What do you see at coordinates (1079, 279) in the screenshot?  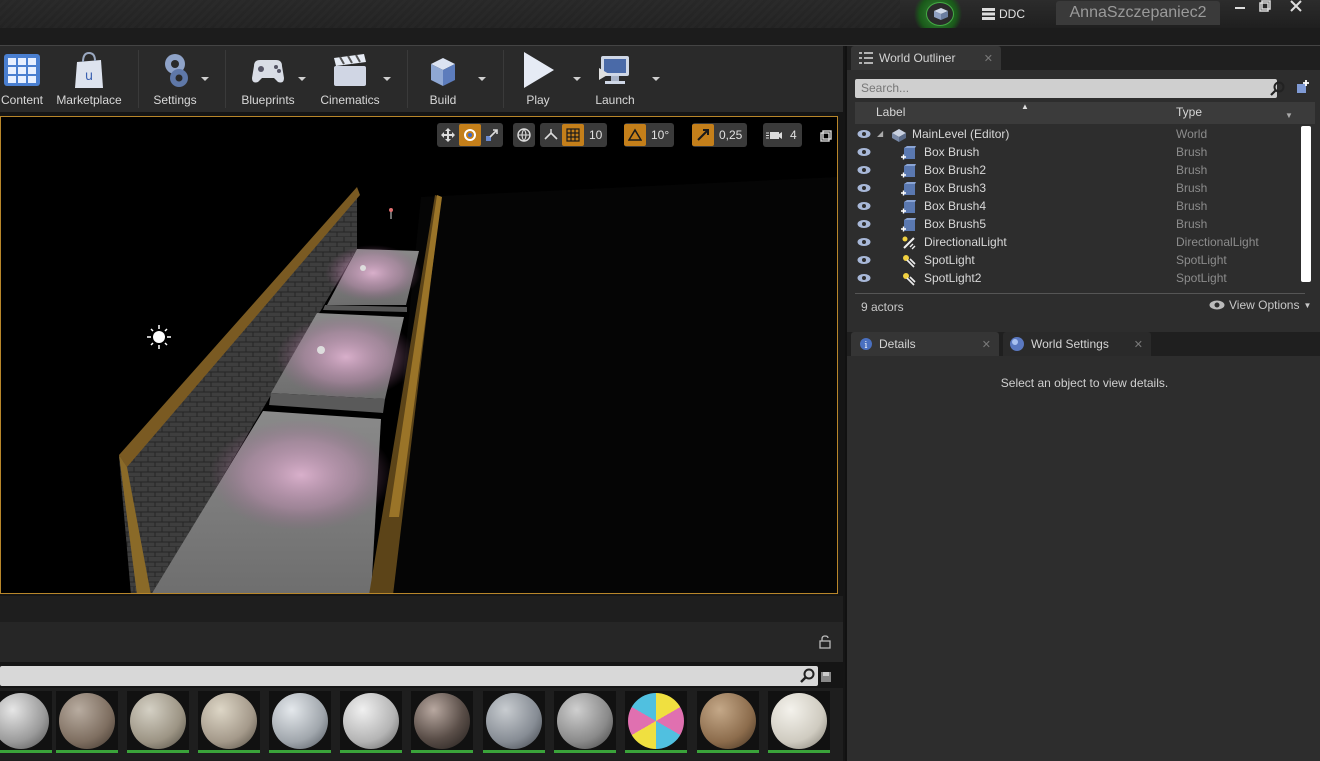 I see `outliner-row: SpotLight2 SpotLight` at bounding box center [1079, 279].